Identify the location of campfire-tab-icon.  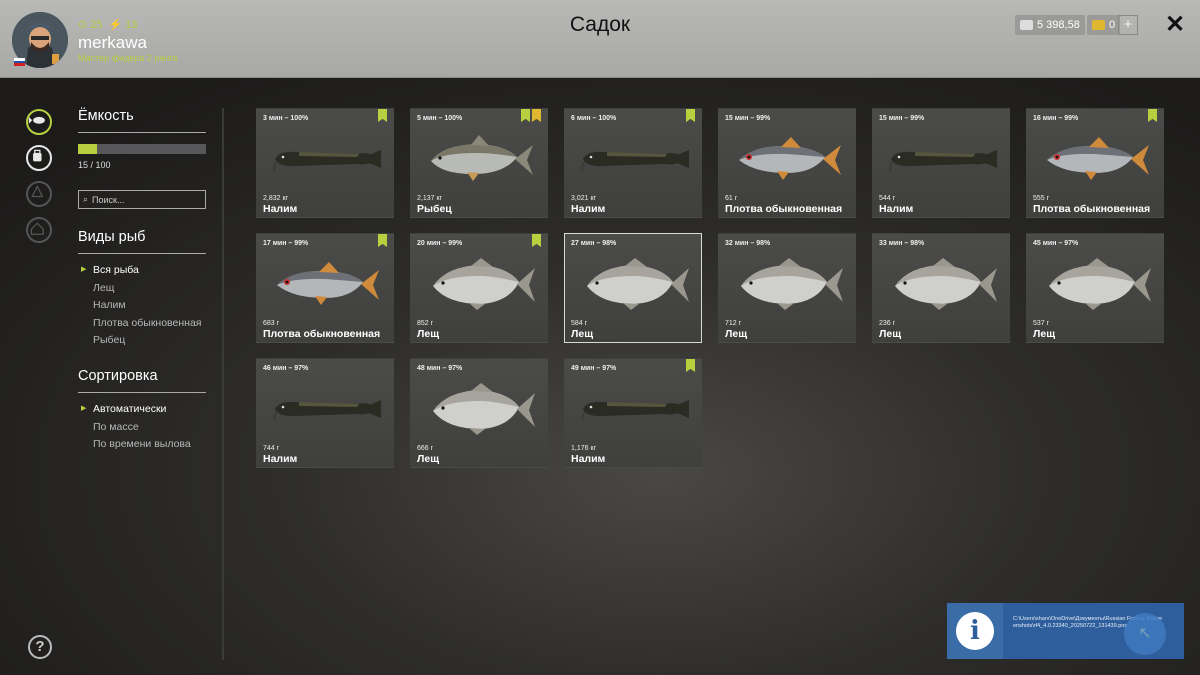
(39, 194).